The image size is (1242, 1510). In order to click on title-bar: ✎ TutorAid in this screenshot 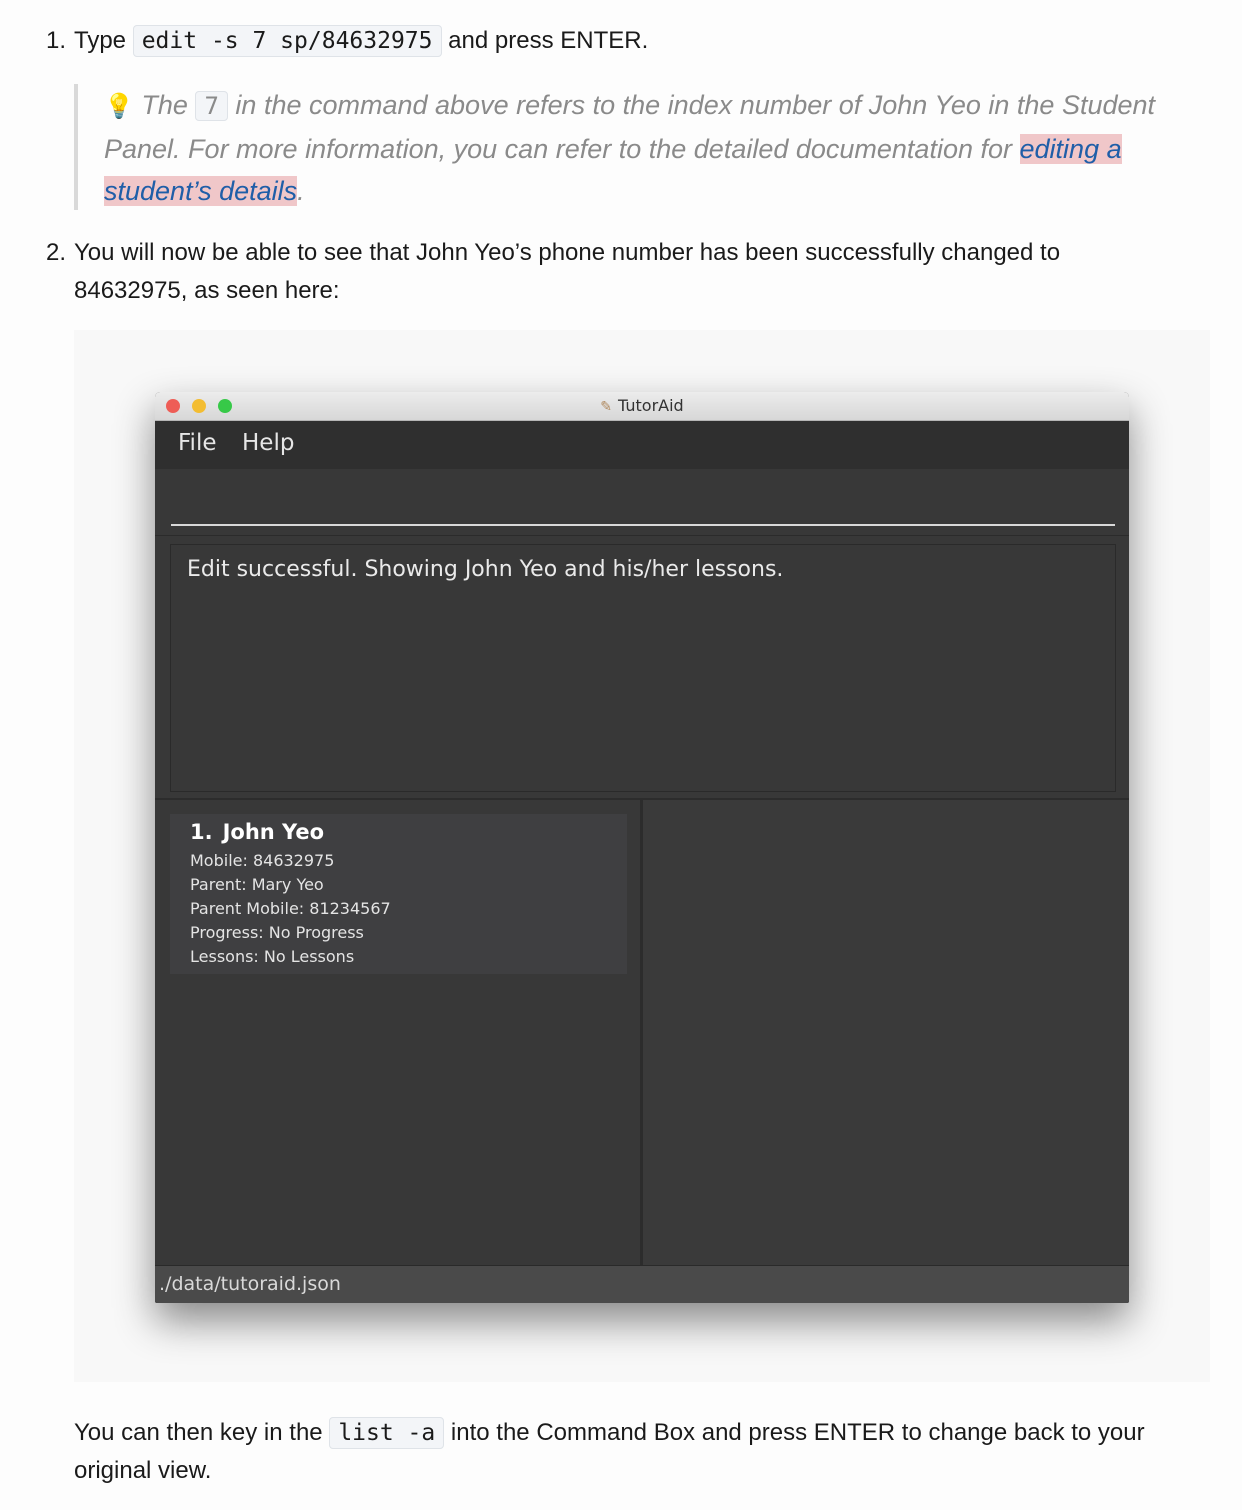, I will do `click(642, 406)`.